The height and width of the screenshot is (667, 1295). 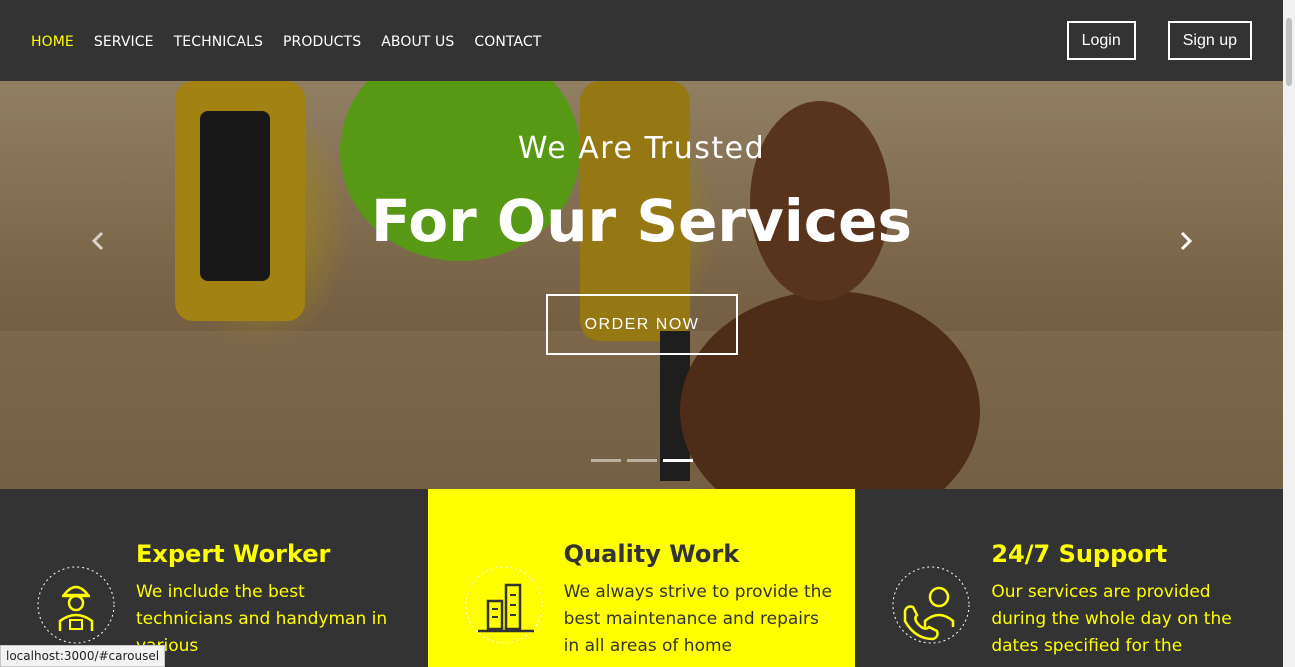 What do you see at coordinates (507, 42) in the screenshot?
I see `nav-link-contact: CONTACT` at bounding box center [507, 42].